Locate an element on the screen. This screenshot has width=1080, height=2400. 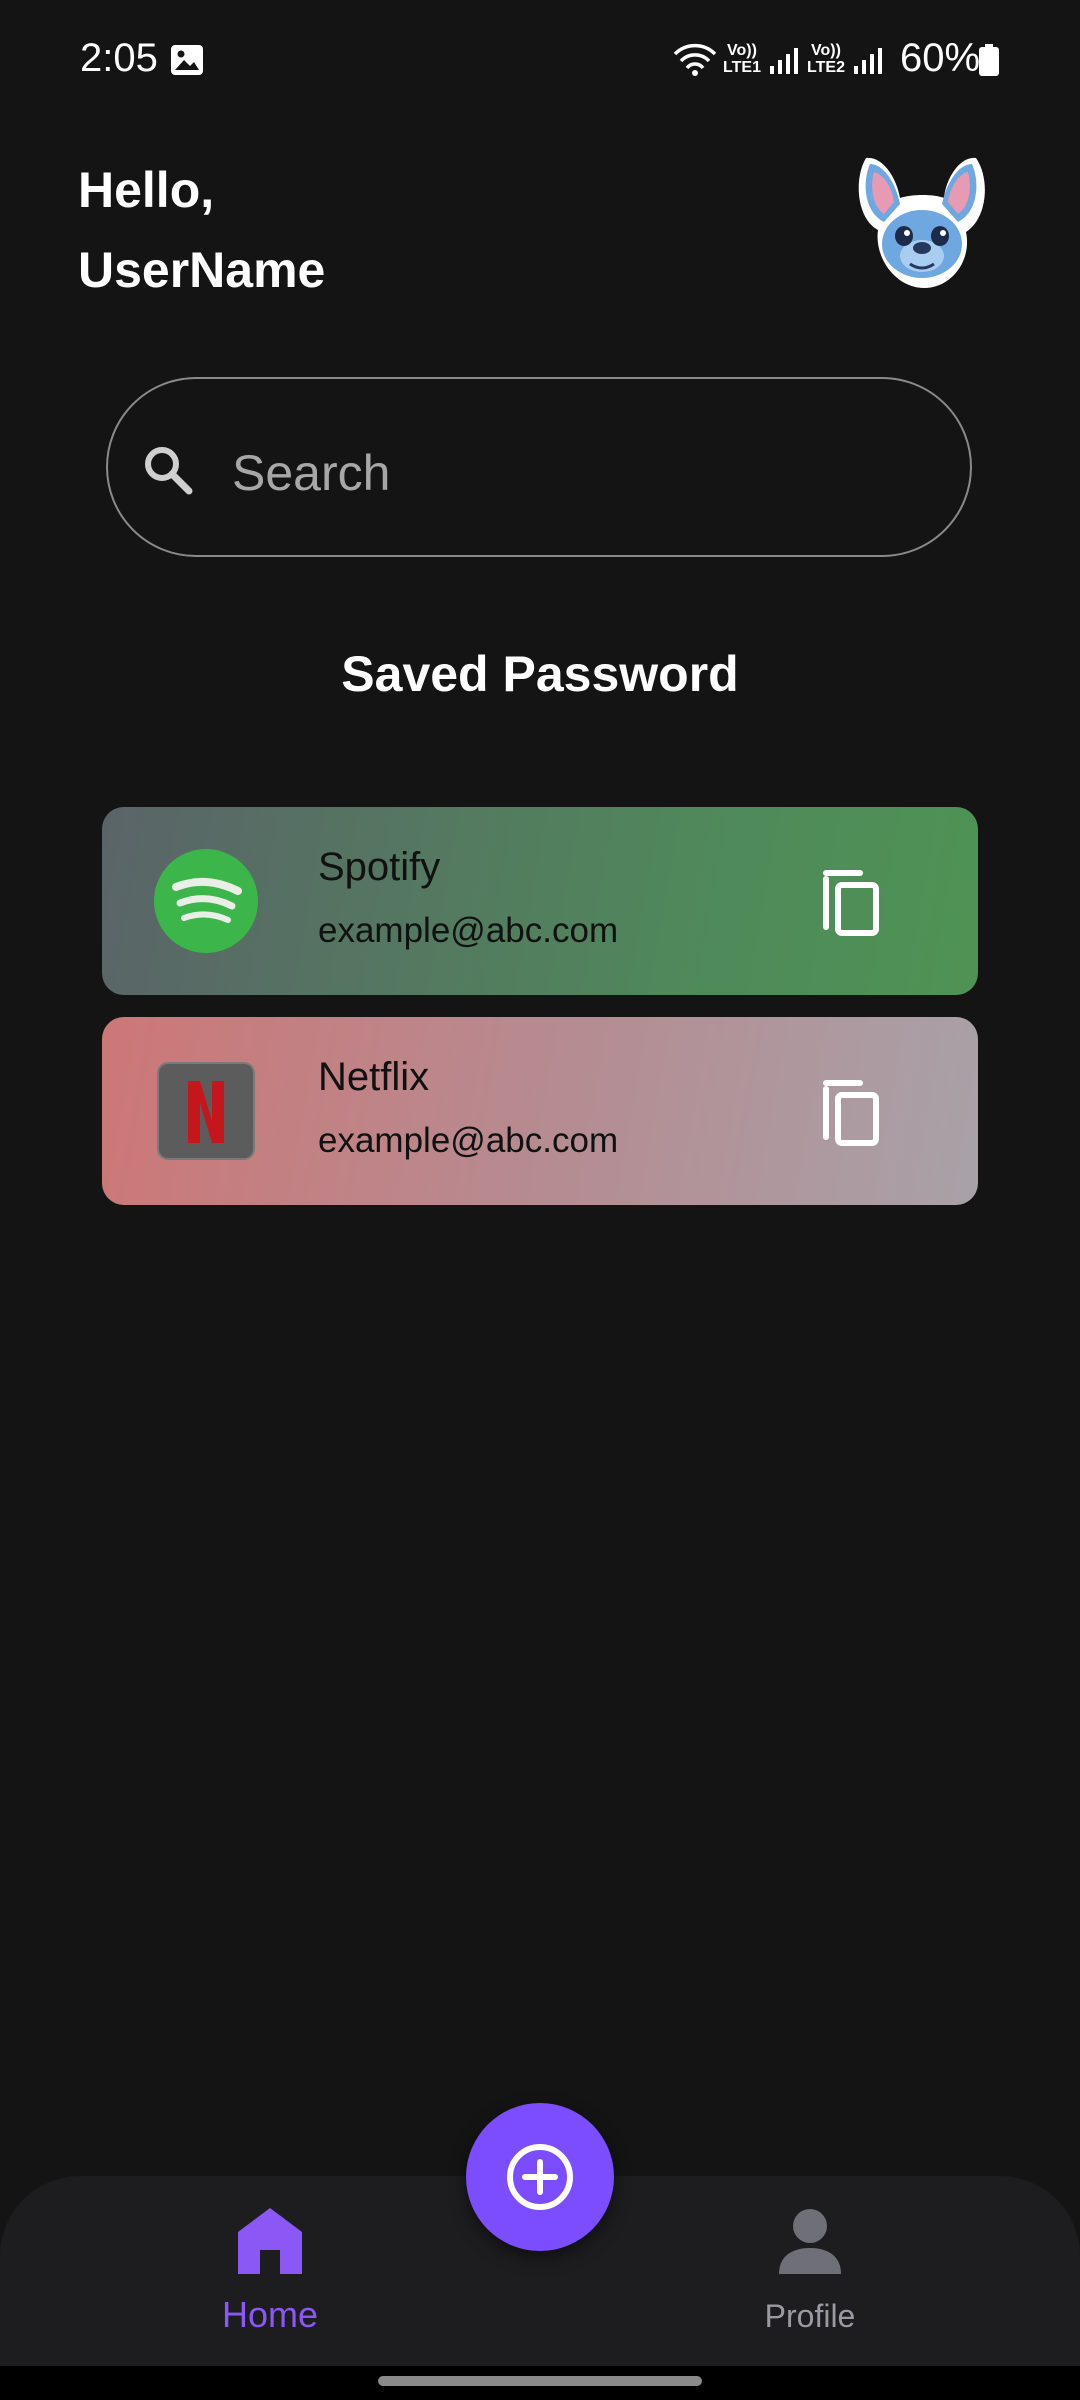
gesture-handle is located at coordinates (540, 2381).